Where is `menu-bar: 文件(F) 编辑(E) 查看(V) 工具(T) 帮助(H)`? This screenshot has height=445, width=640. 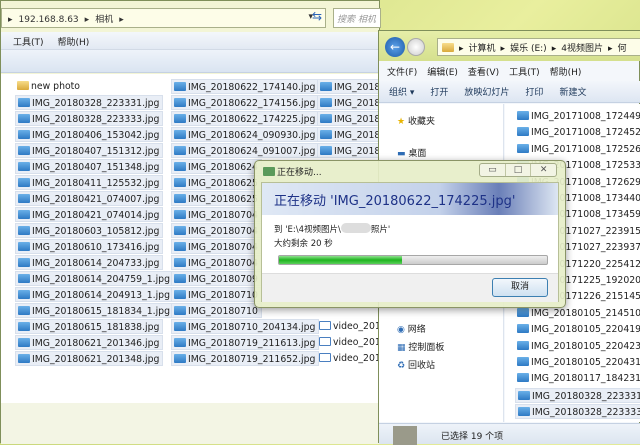
menu-bar: 文件(F) 编辑(E) 查看(V) 工具(T) 帮助(H) is located at coordinates (509, 71).